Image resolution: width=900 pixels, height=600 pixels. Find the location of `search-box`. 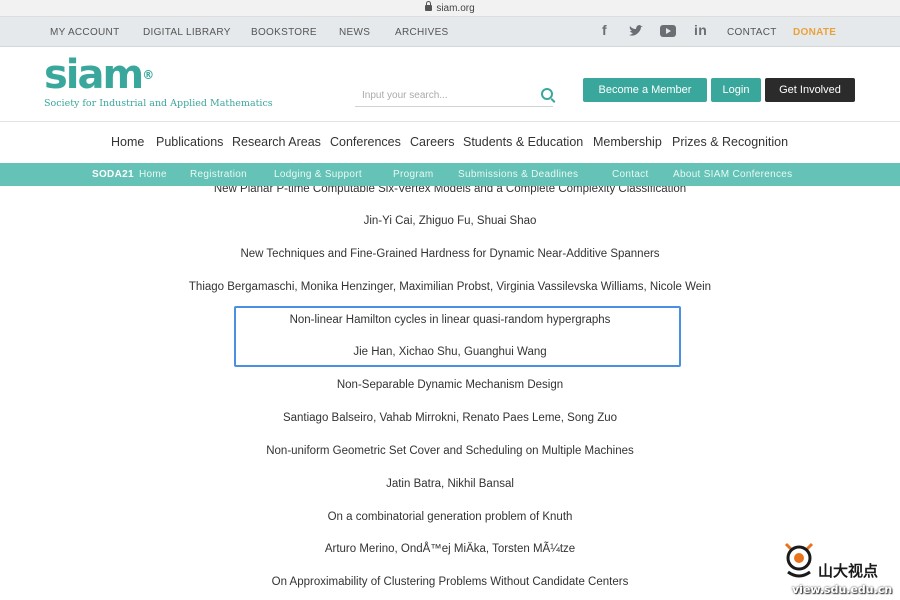

search-box is located at coordinates (454, 96).